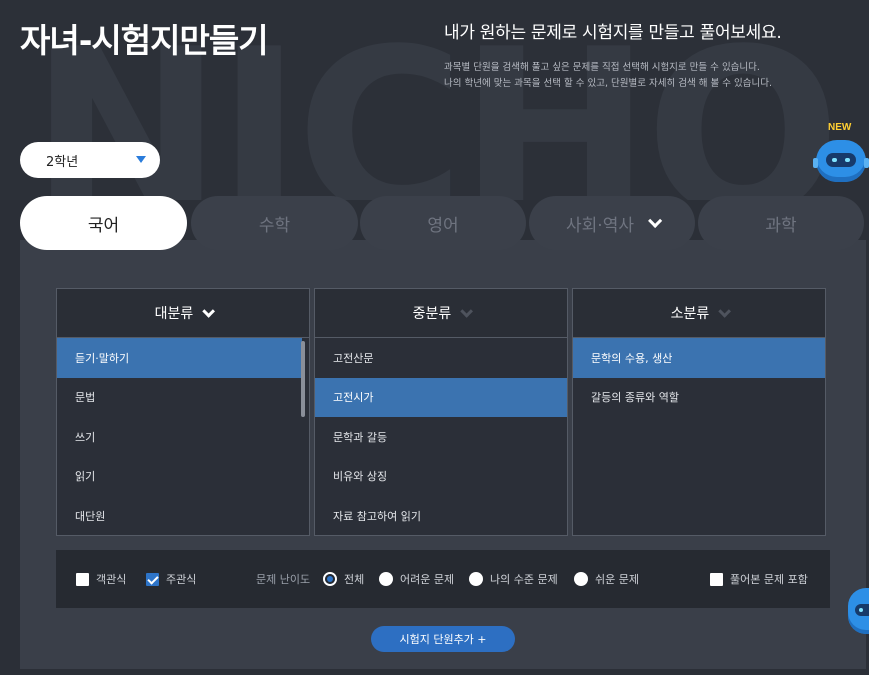 This screenshot has width=869, height=675. I want to click on difficulty-all-radio: 전체, so click(343, 579).